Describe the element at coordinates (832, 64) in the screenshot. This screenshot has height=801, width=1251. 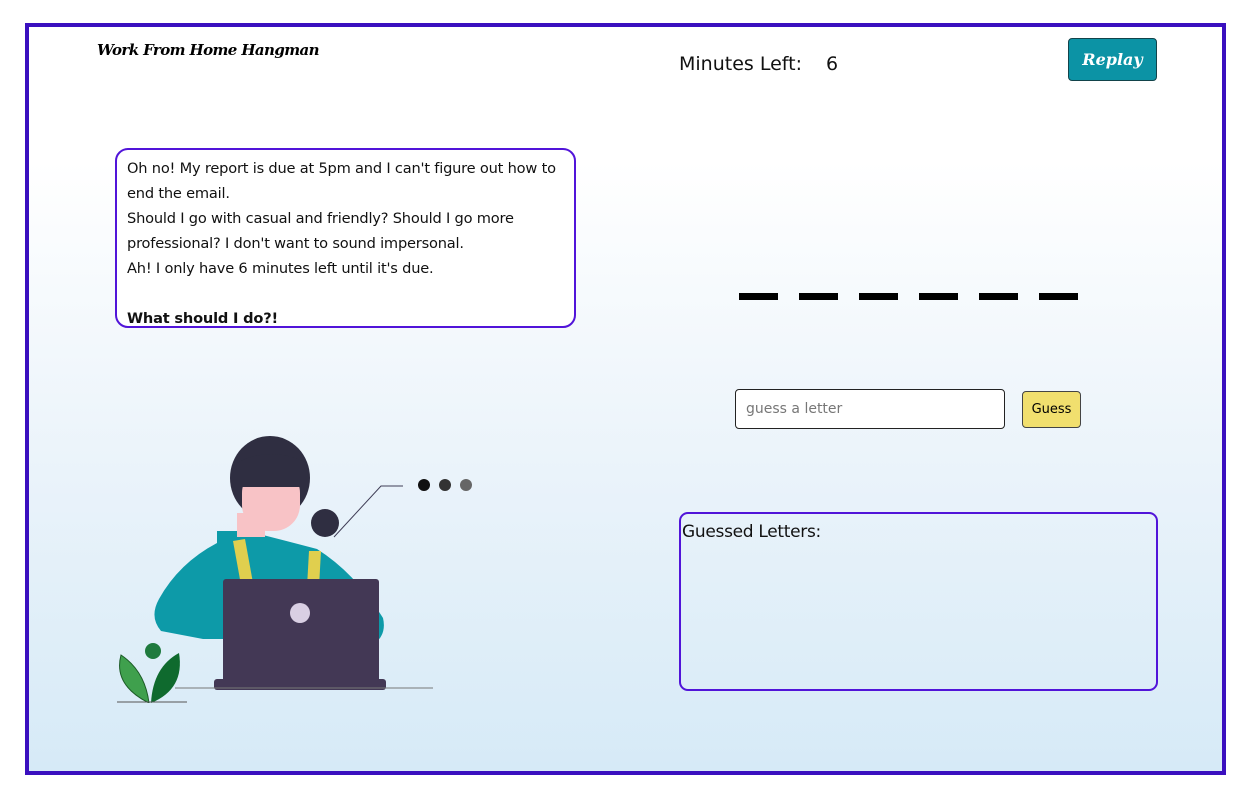
I see `timer-value: 6` at that location.